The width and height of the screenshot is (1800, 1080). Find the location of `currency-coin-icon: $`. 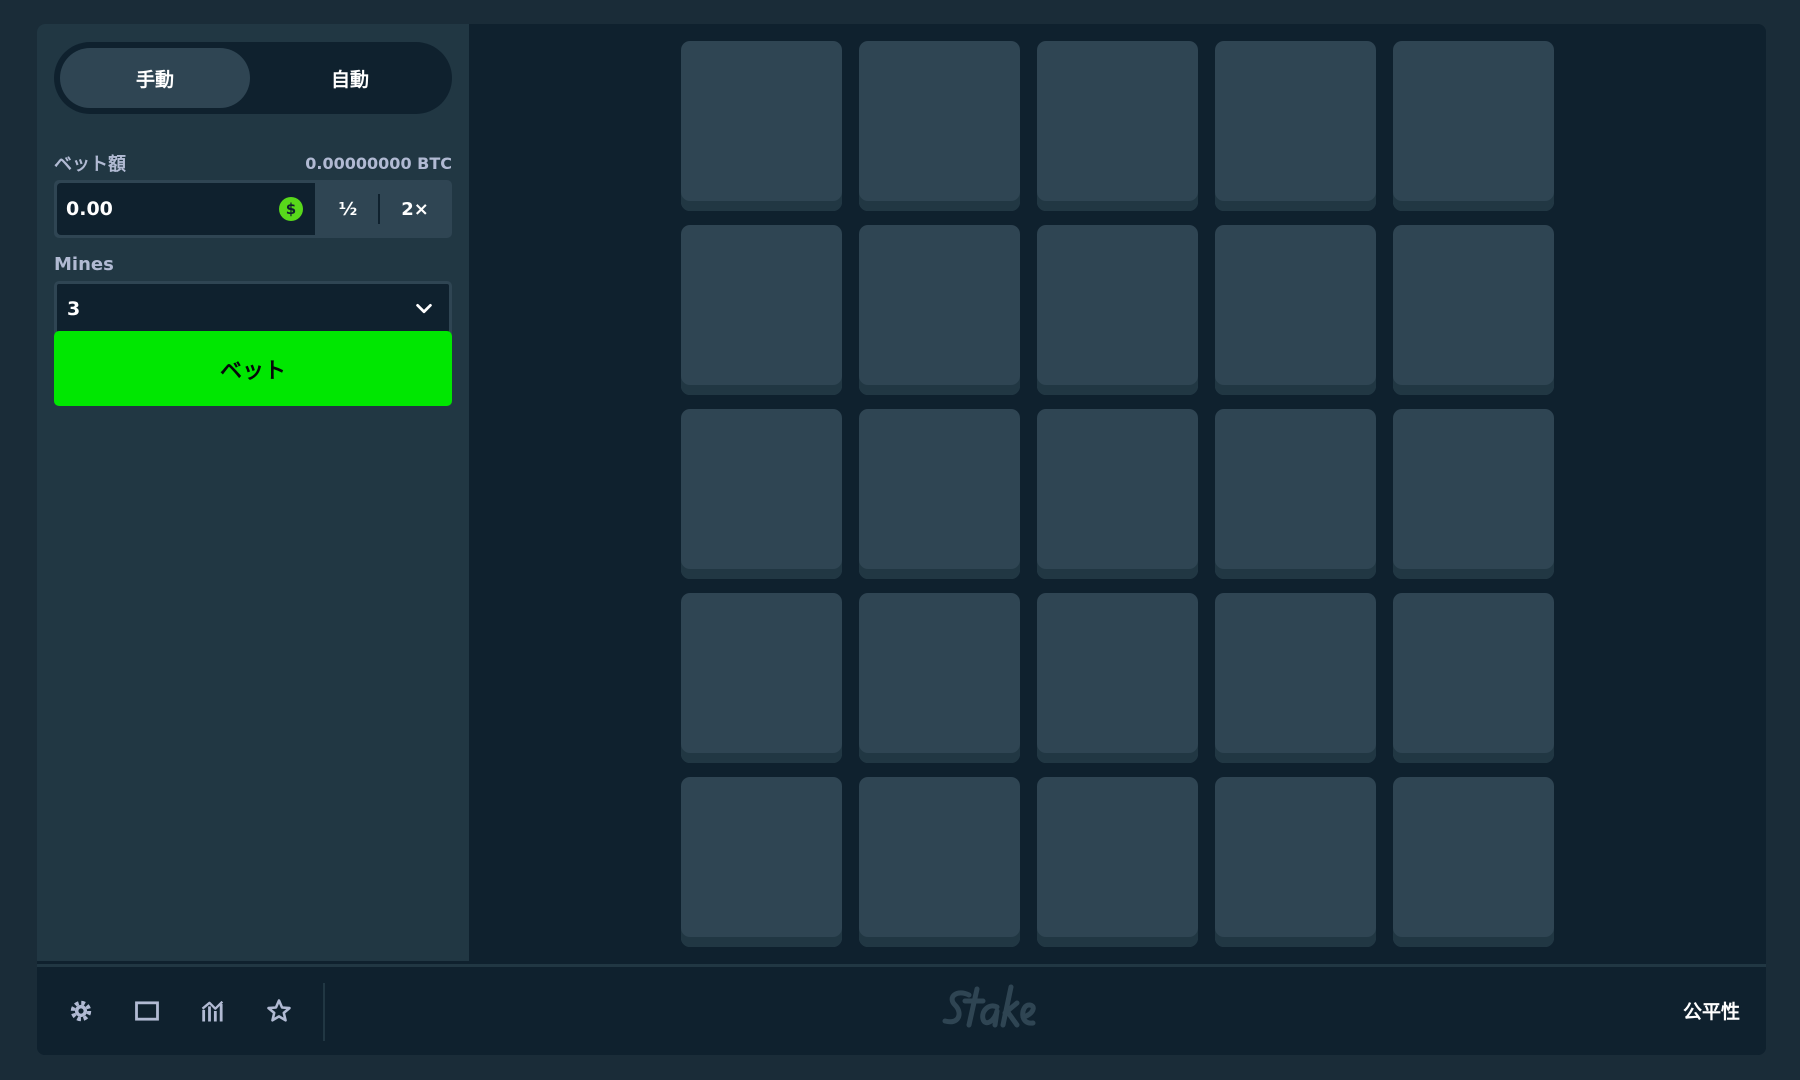

currency-coin-icon: $ is located at coordinates (291, 209).